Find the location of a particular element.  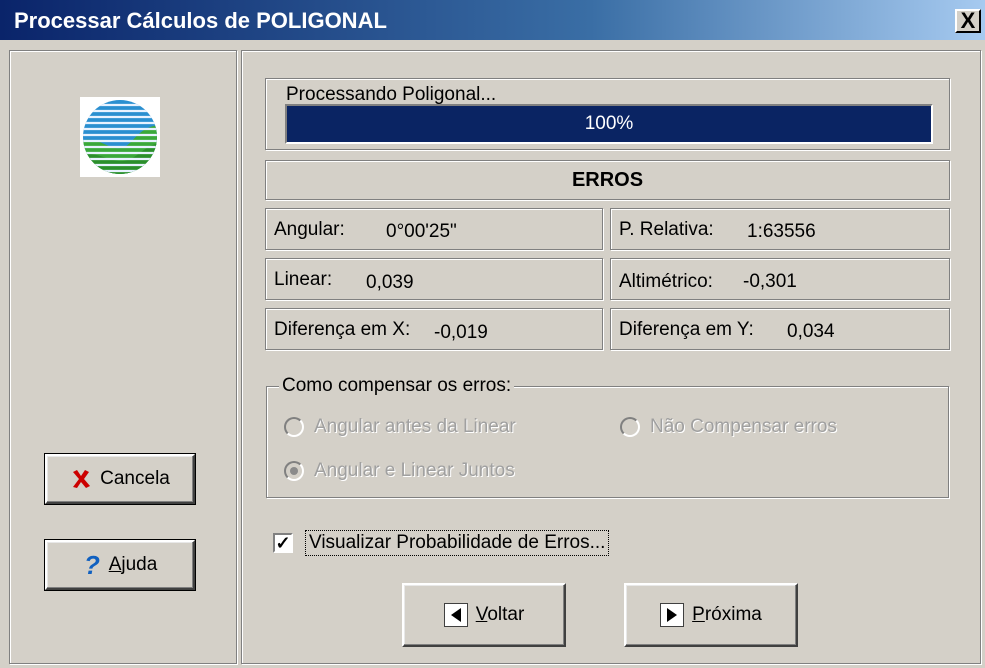

altimetric-error-cell: Altimétrico: -0,301 is located at coordinates (780, 279).